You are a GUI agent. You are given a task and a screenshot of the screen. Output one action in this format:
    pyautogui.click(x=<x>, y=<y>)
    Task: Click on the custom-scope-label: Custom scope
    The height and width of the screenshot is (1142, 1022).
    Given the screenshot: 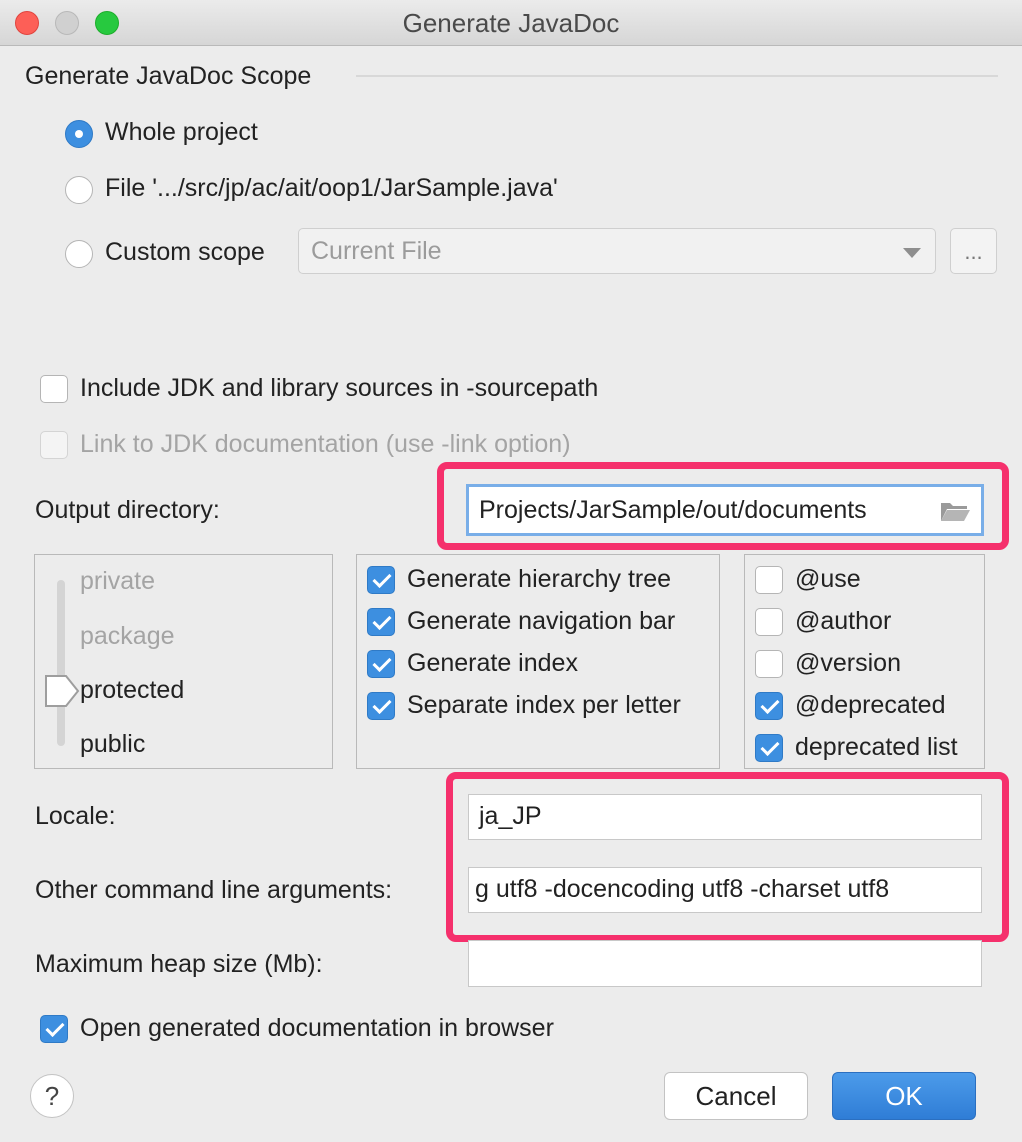 What is the action you would take?
    pyautogui.click(x=185, y=252)
    